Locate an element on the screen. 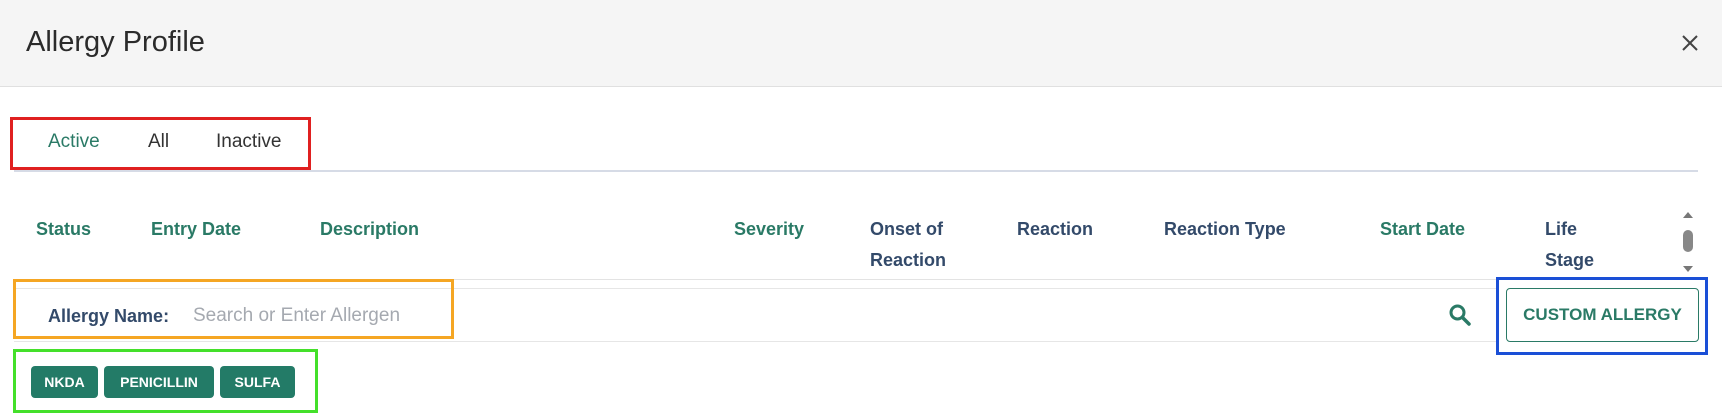  vertical-scrollbar is located at coordinates (1688, 242).